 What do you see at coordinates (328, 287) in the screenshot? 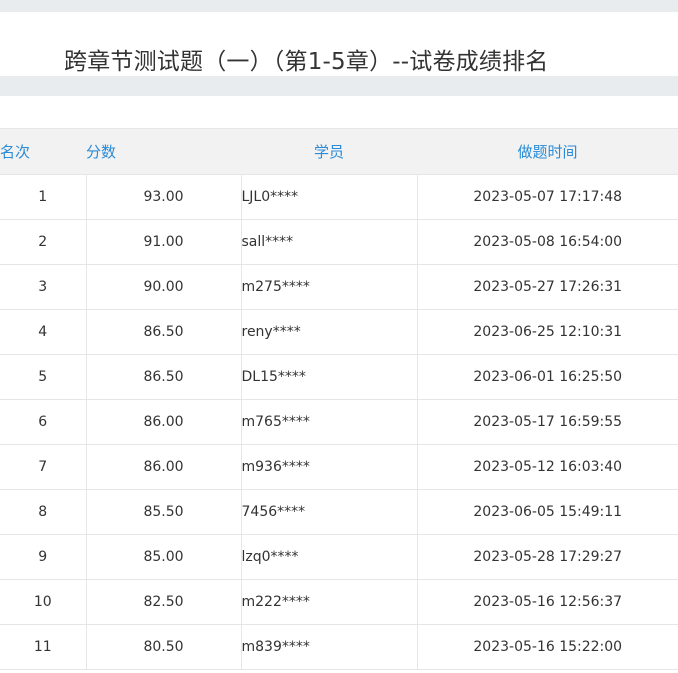
I see `student-cell: m275****` at bounding box center [328, 287].